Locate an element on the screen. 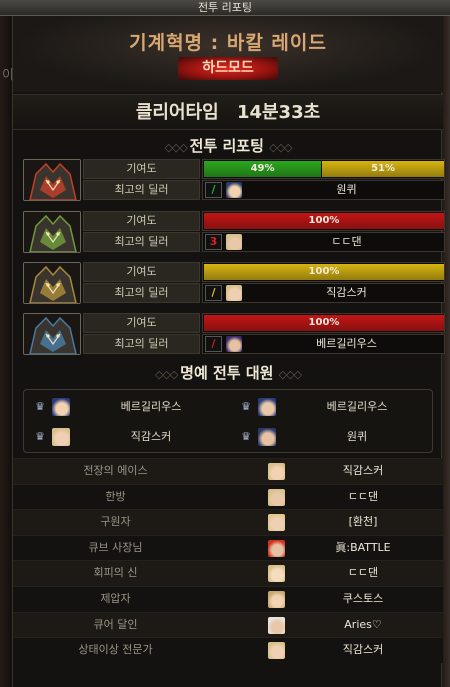 This screenshot has height=687, width=450. award-winner-name: [환천] is located at coordinates (363, 522).